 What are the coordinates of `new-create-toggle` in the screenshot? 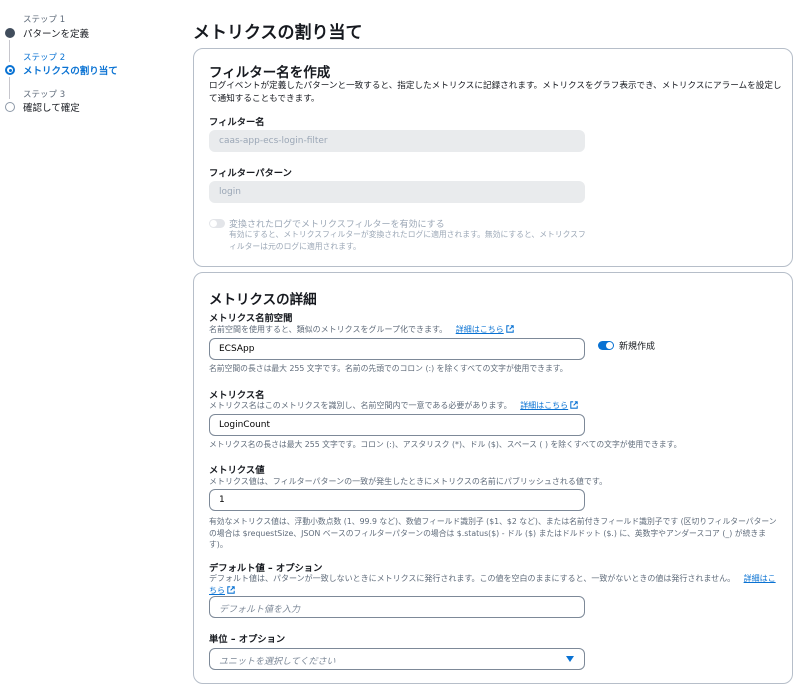 It's located at (606, 345).